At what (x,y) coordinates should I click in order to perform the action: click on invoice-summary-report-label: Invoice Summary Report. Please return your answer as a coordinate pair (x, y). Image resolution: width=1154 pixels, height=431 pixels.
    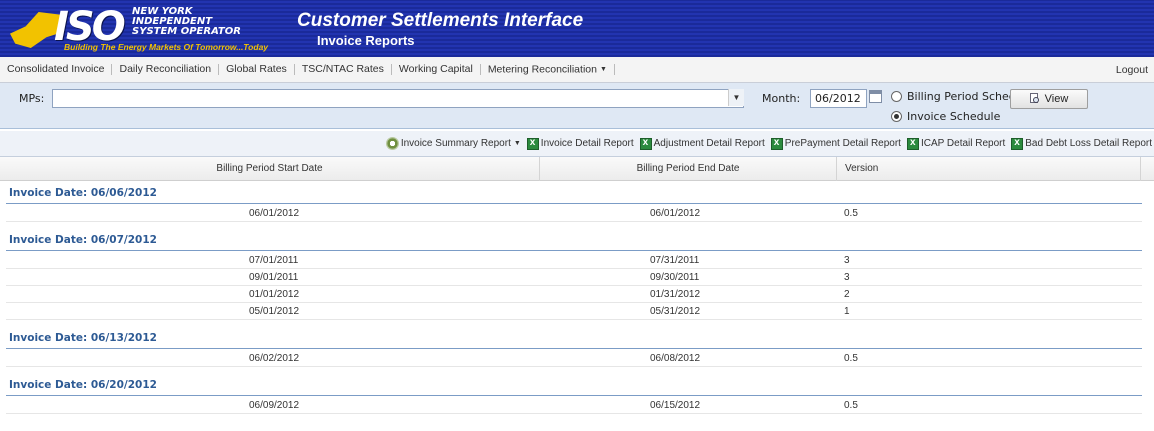
    Looking at the image, I should click on (455, 143).